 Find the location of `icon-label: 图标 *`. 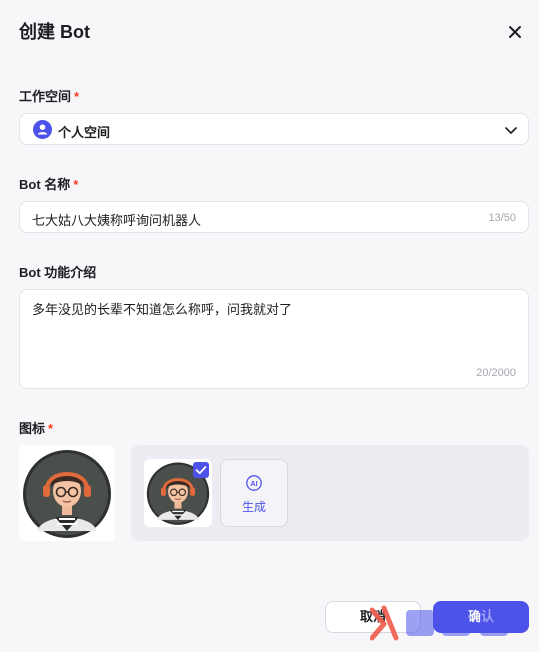

icon-label: 图标 * is located at coordinates (36, 427).